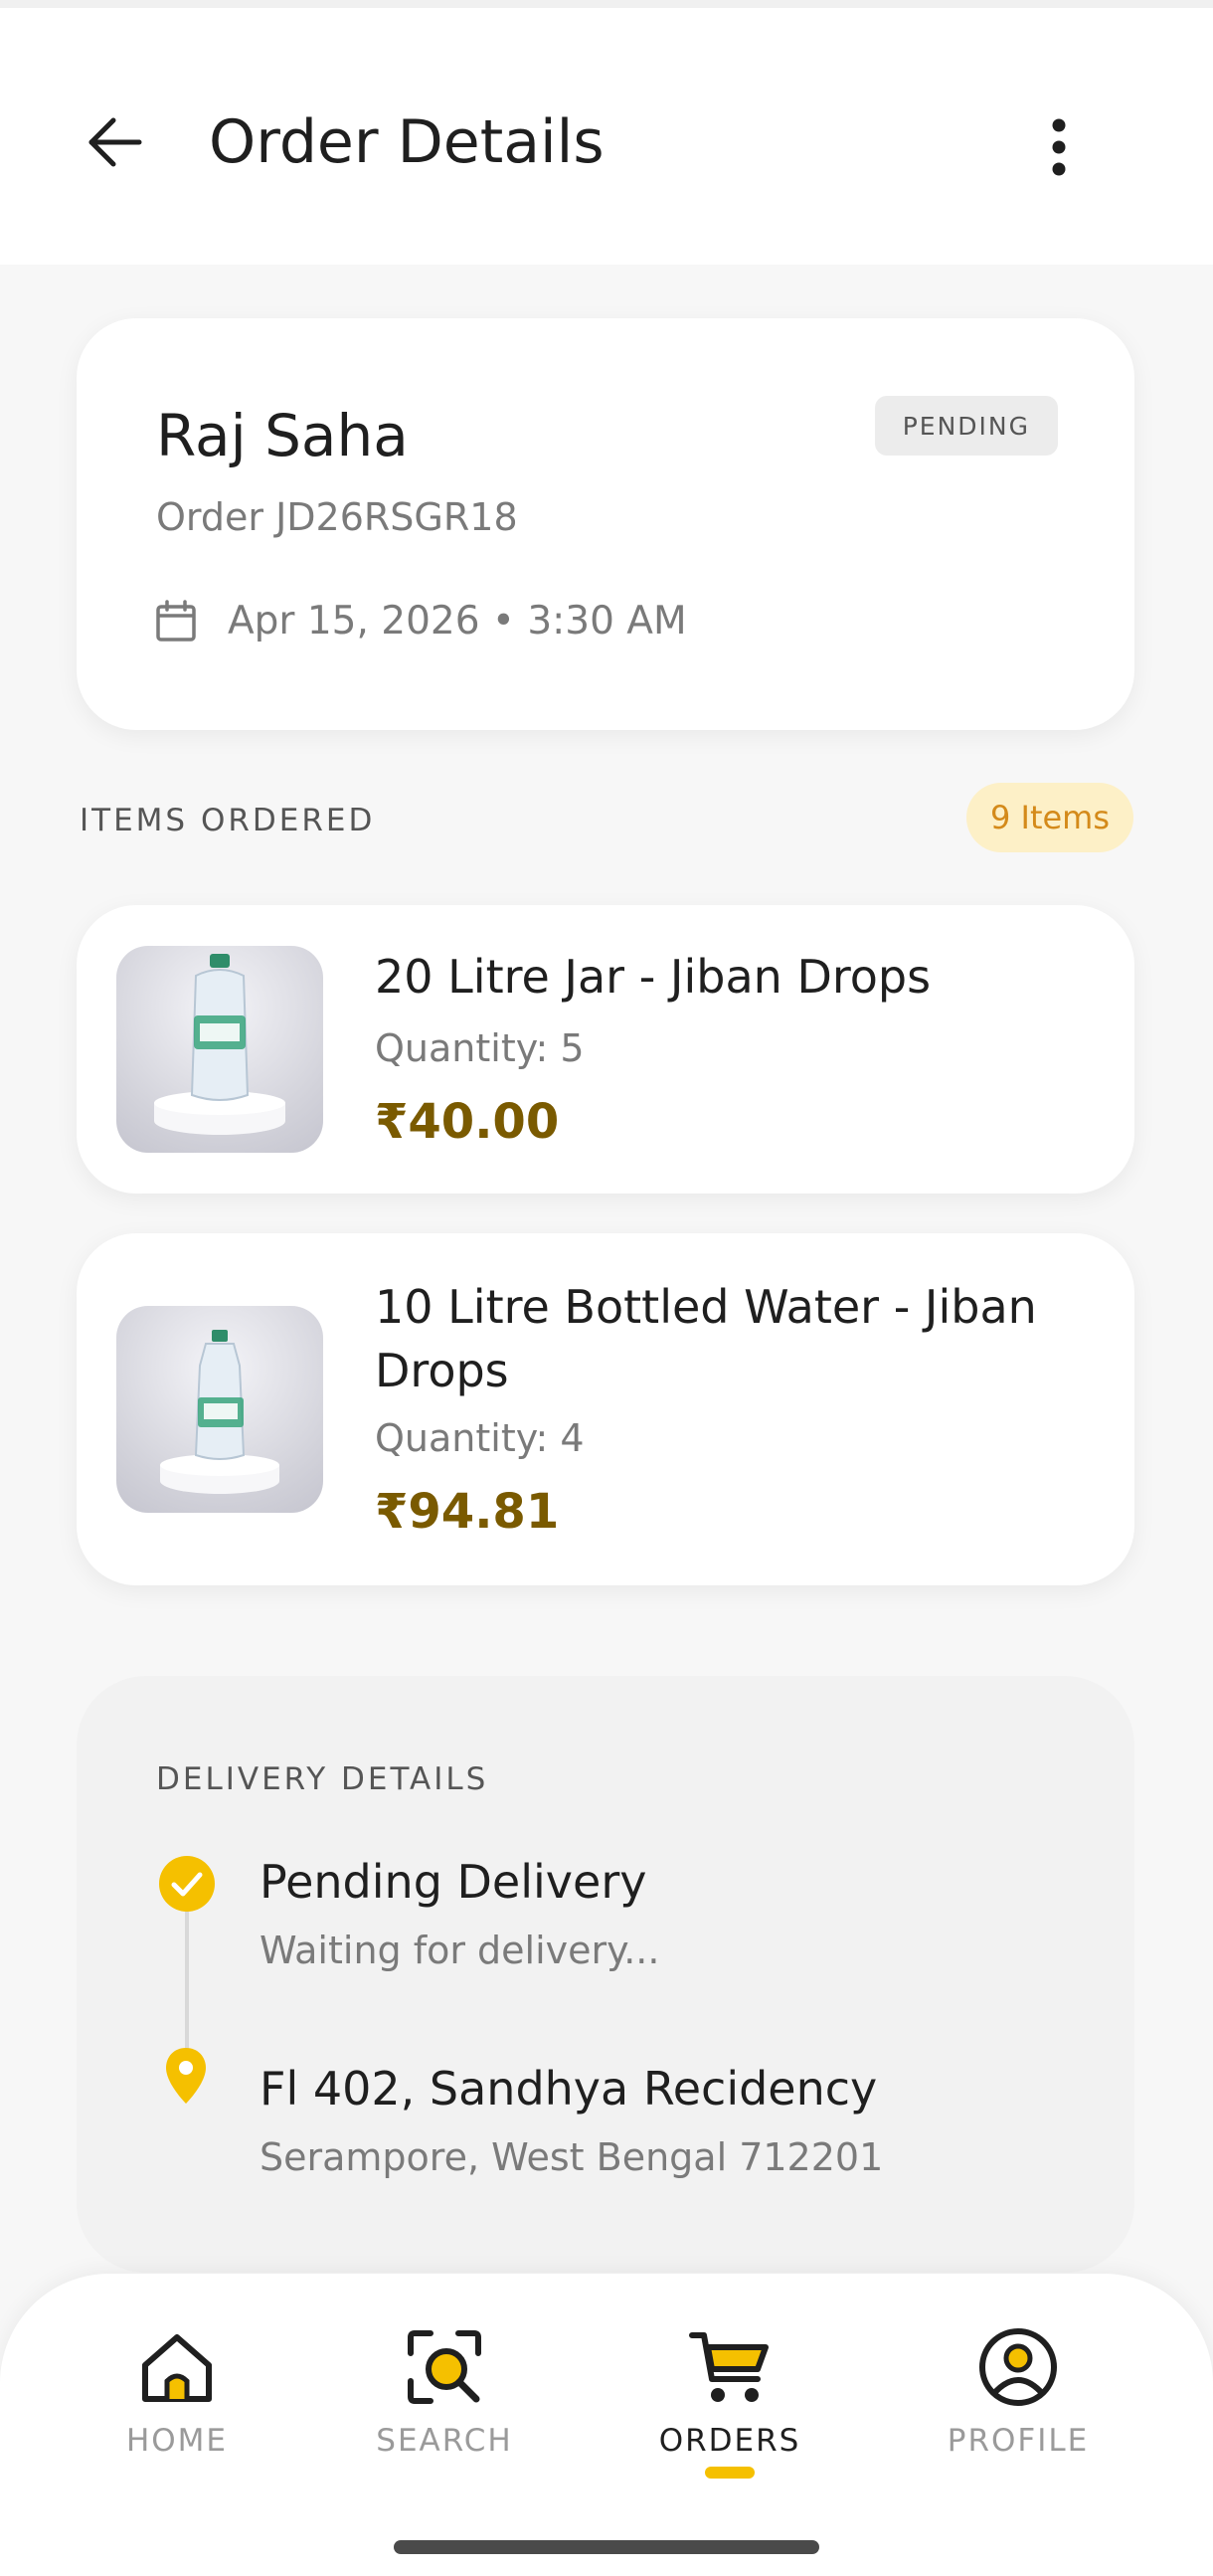 The image size is (1213, 2576). Describe the element at coordinates (730, 2473) in the screenshot. I see `active-tab-indicator` at that location.